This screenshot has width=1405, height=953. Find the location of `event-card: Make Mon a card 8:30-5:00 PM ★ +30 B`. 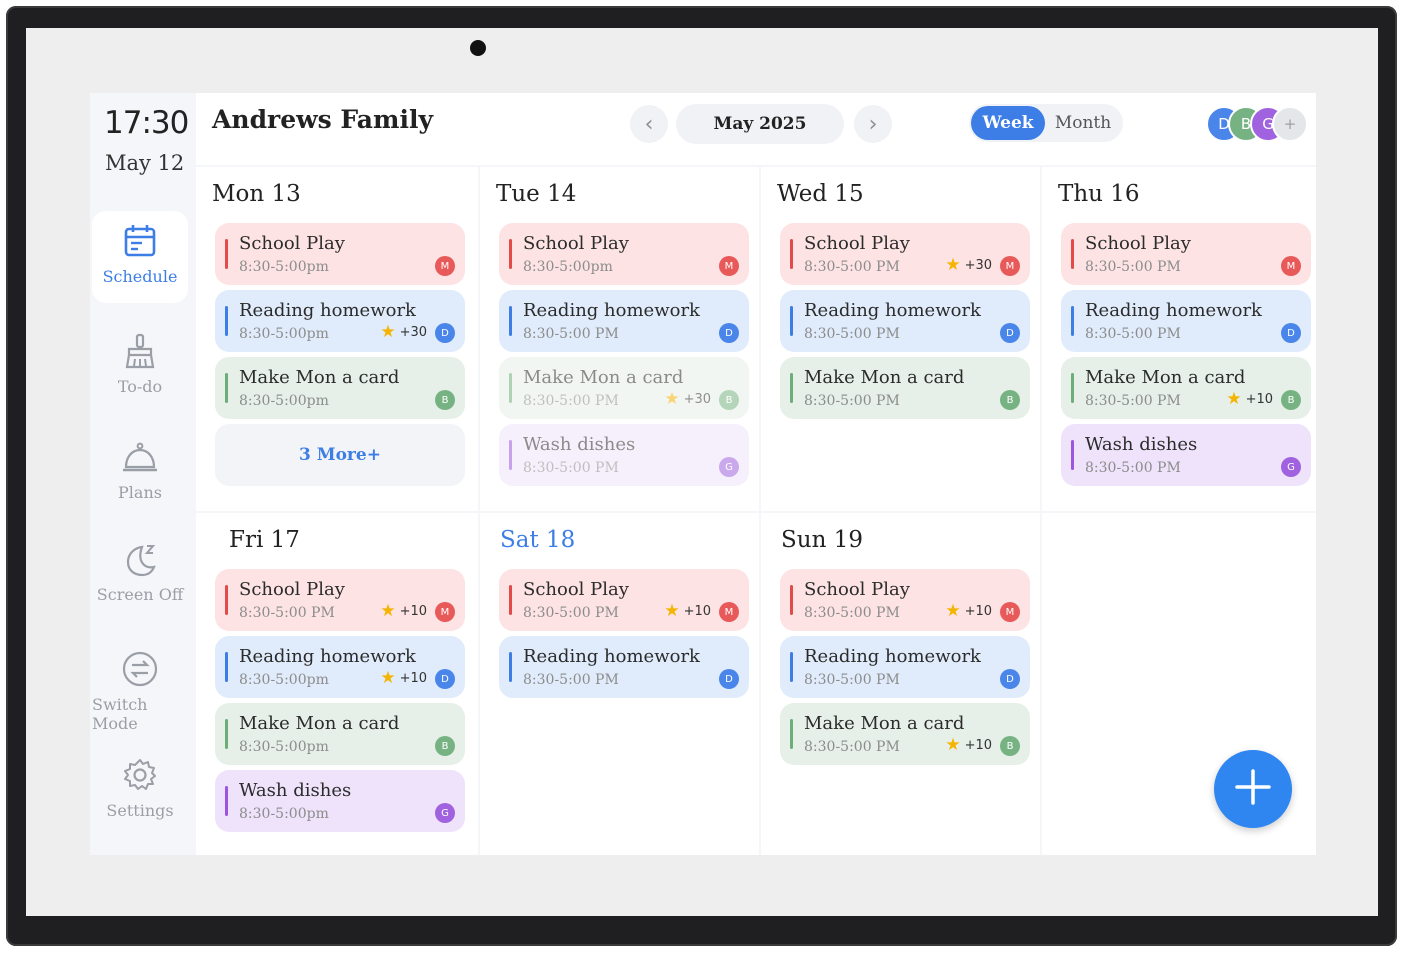

event-card: Make Mon a card 8:30-5:00 PM ★ +30 B is located at coordinates (624, 388).